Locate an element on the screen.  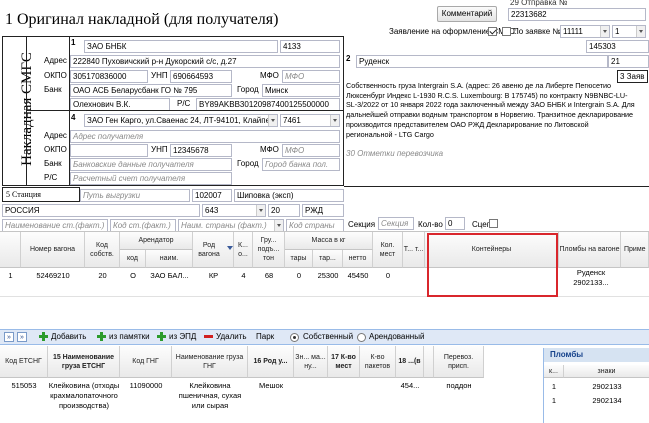
list-item: 1 2902134 is located at coordinates (596, 401).